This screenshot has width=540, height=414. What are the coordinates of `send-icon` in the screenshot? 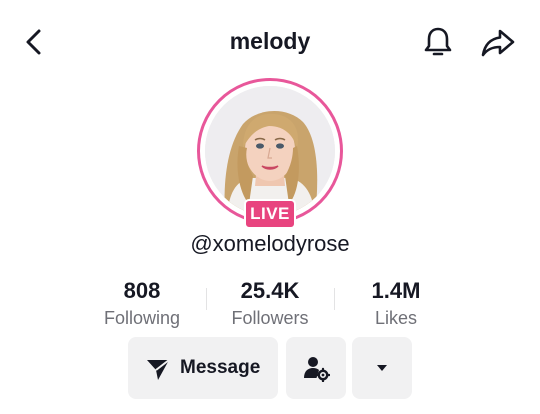 It's located at (158, 369).